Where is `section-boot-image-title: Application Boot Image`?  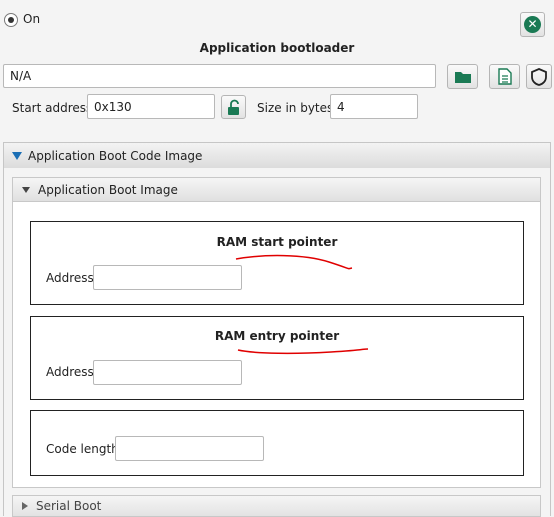
section-boot-image-title: Application Boot Image is located at coordinates (108, 189).